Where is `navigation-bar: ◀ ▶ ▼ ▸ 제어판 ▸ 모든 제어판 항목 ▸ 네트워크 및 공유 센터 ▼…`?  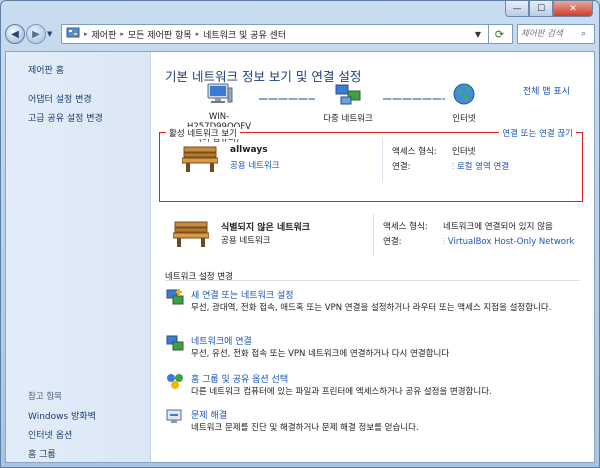 navigation-bar: ◀ ▶ ▼ ▸ 제어판 ▸ 모든 제어판 항목 ▸ 네트워크 및 공유 센터 ▼… is located at coordinates (300, 34).